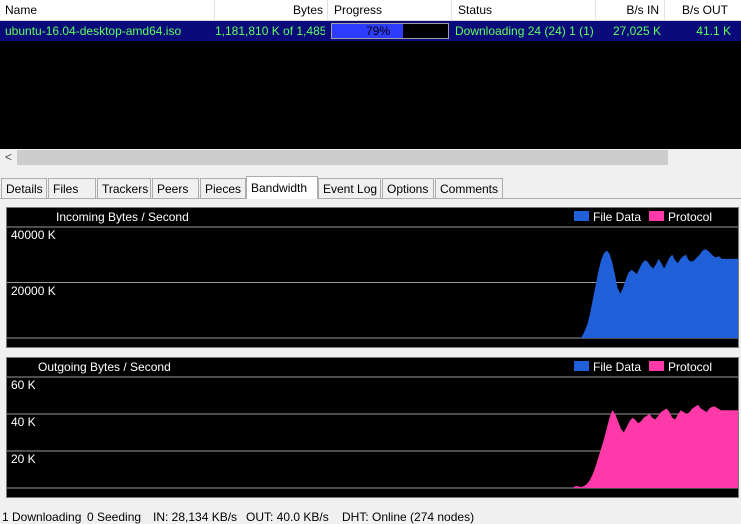 Image resolution: width=741 pixels, height=524 pixels. I want to click on status-seeding: 0 Seeding, so click(114, 517).